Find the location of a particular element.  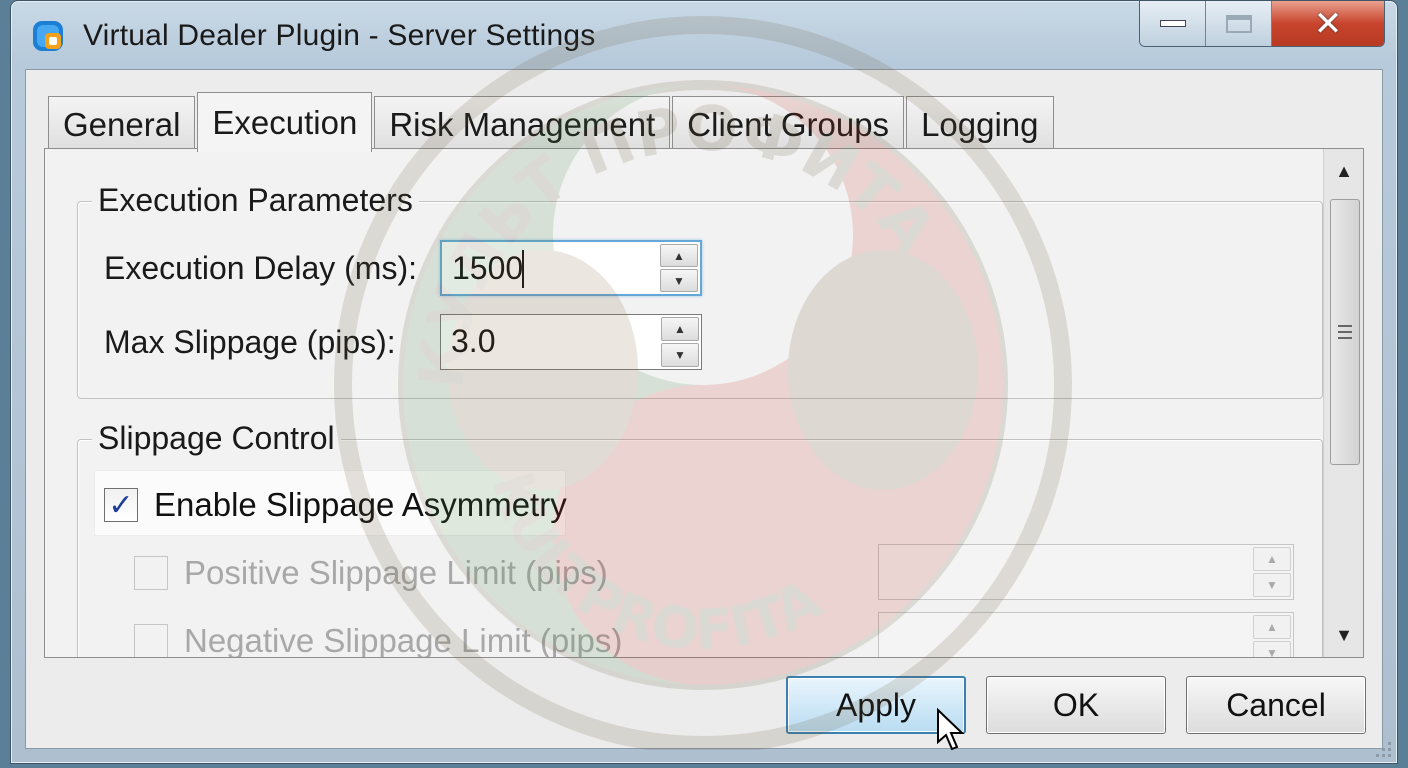

minimize-icon is located at coordinates (1172, 23).